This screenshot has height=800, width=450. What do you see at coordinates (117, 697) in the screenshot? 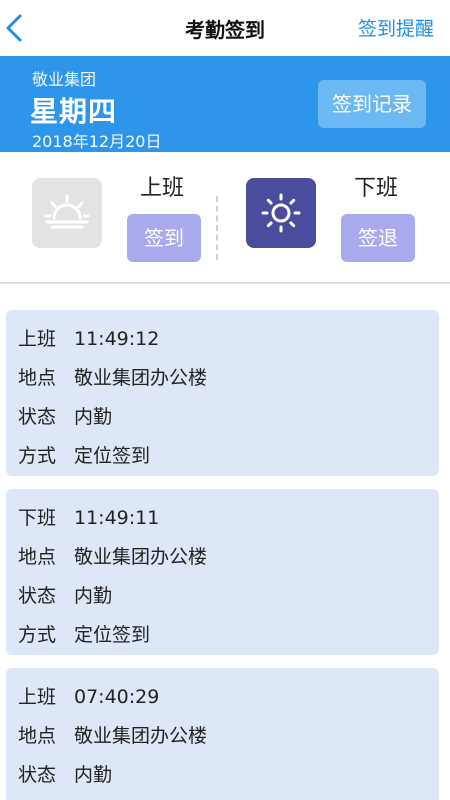
I see `record-value: 07:40:29` at bounding box center [117, 697].